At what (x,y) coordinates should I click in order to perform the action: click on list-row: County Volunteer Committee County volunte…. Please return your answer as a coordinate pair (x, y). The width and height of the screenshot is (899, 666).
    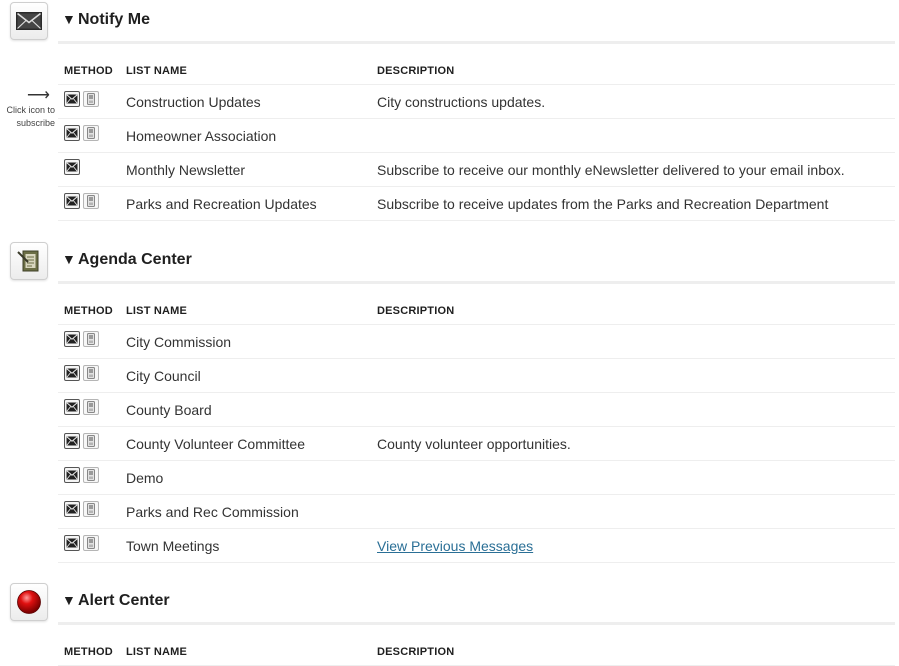
    Looking at the image, I should click on (476, 444).